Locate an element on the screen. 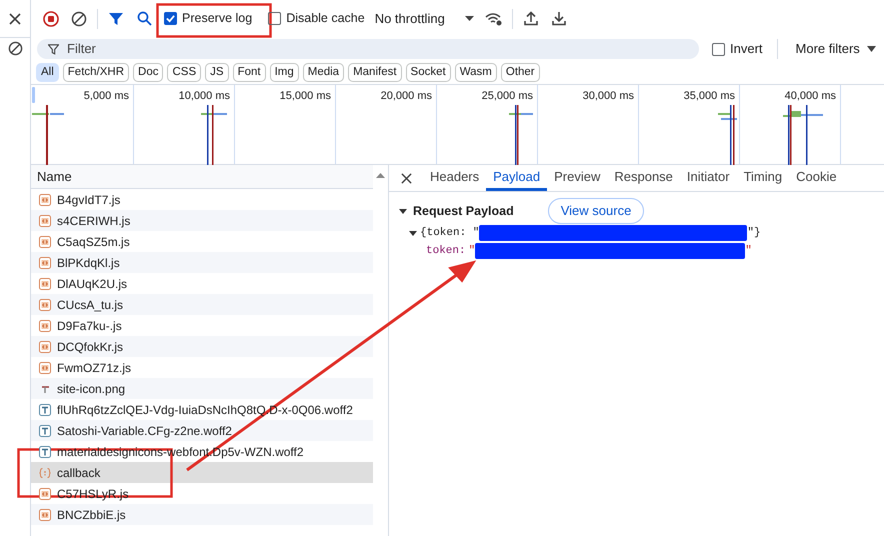 The height and width of the screenshot is (536, 884). throttling-dropdown: No throttling is located at coordinates (424, 18).